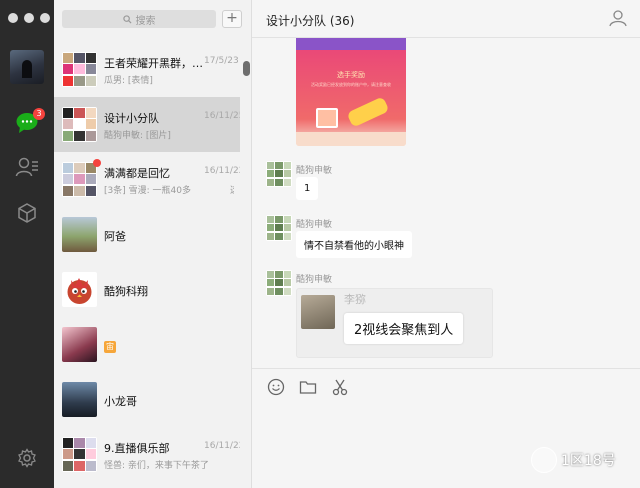 The image size is (640, 488). I want to click on group-members-icon, so click(618, 18).